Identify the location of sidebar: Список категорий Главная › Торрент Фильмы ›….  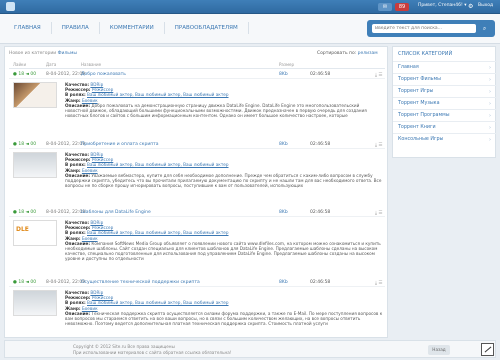
(444, 102).